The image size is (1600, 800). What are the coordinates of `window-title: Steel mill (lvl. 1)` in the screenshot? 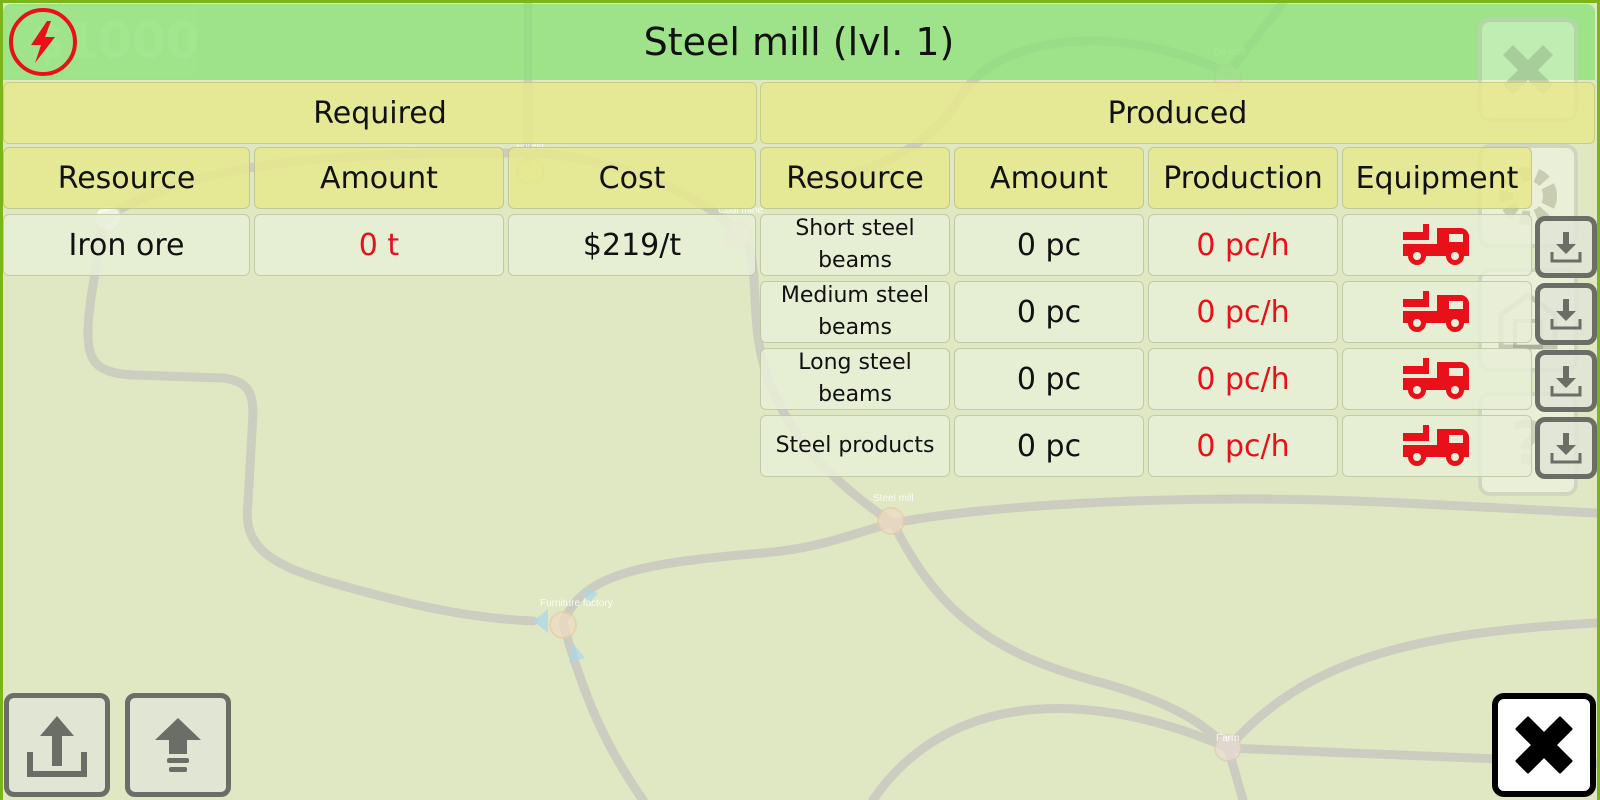 It's located at (799, 42).